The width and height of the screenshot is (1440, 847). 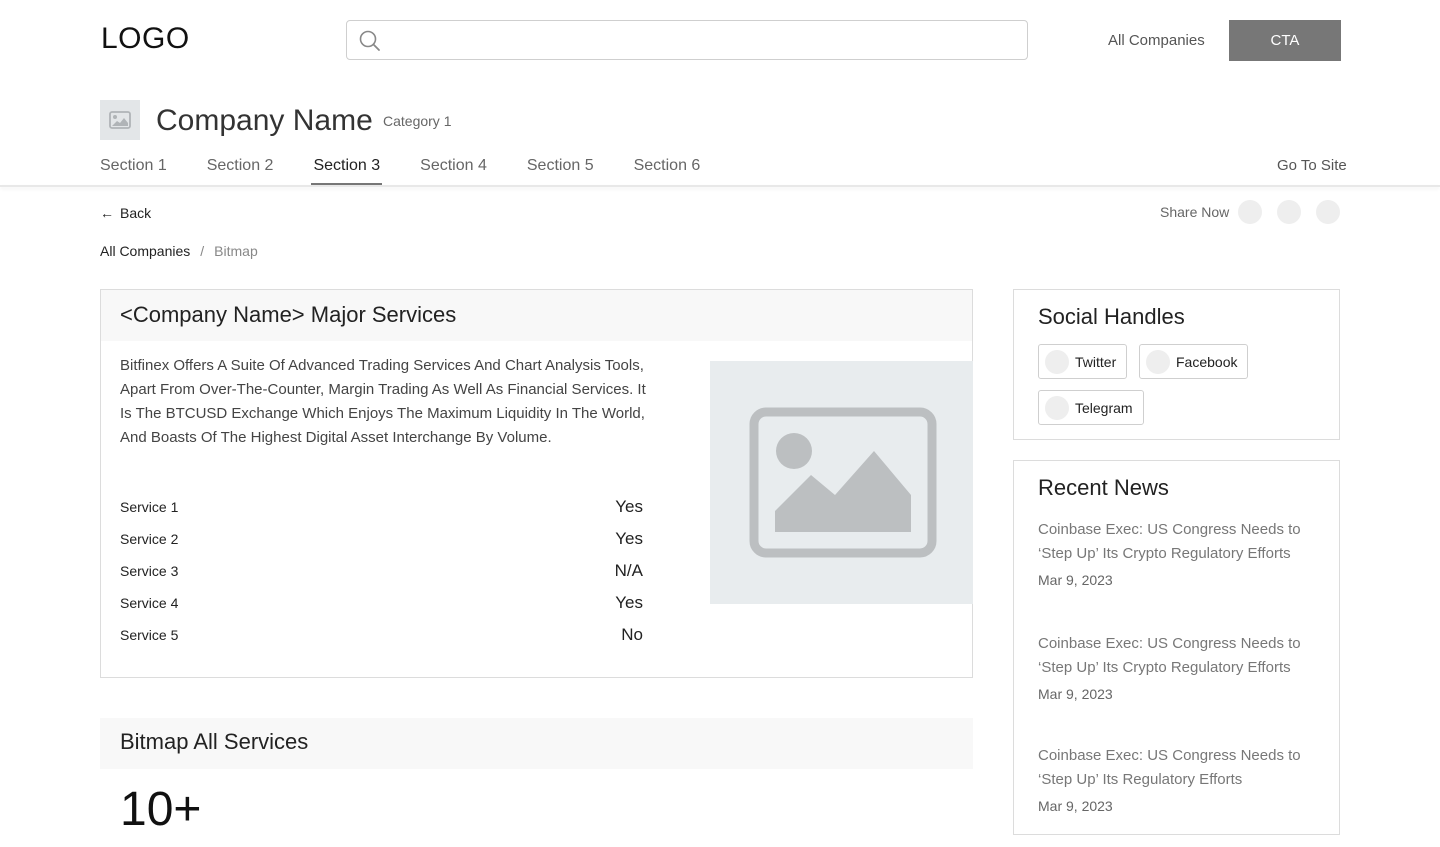 I want to click on back-label: Back, so click(x=136, y=213).